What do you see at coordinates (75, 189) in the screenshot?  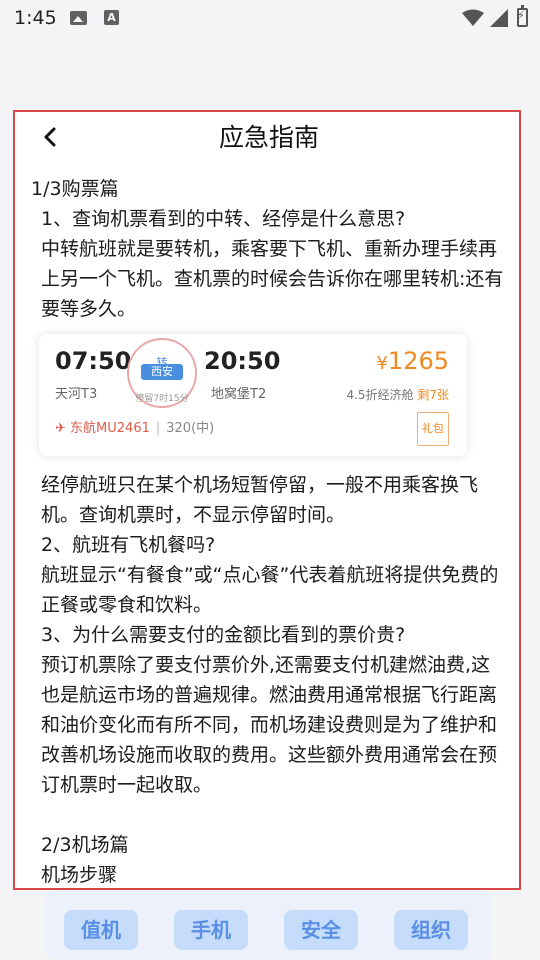 I see `section-heading: 1/3购票篇` at bounding box center [75, 189].